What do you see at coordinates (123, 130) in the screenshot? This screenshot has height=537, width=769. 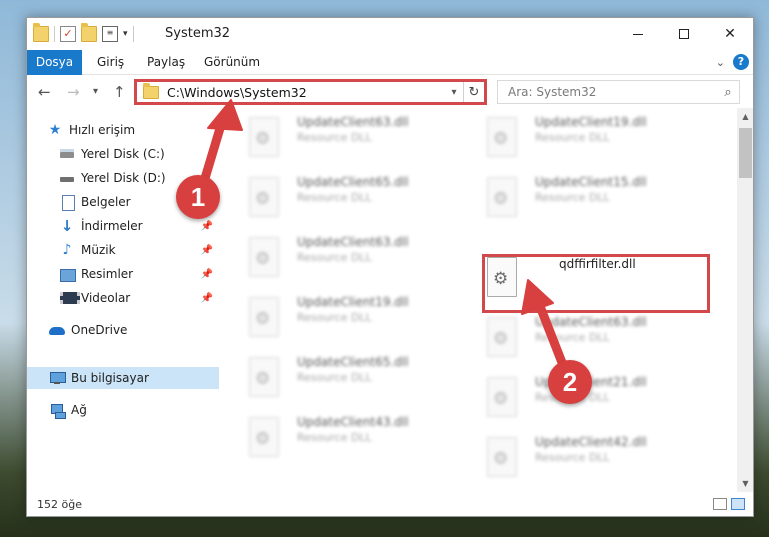 I see `nav-item-quick-access: ★ Hızlı erişim` at bounding box center [123, 130].